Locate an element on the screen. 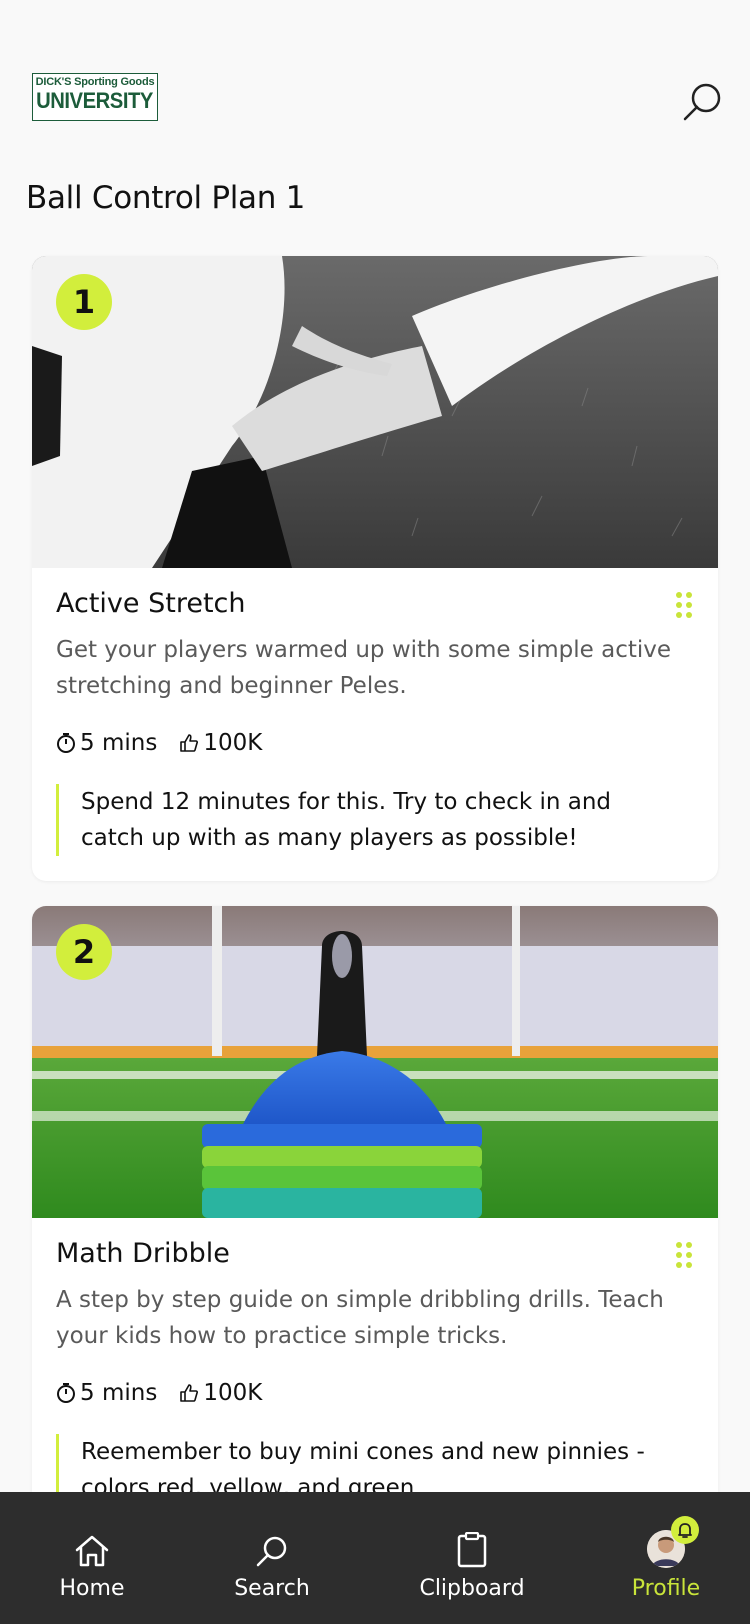 This screenshot has width=750, height=1624. activity-title: Active Stretch is located at coordinates (151, 603).